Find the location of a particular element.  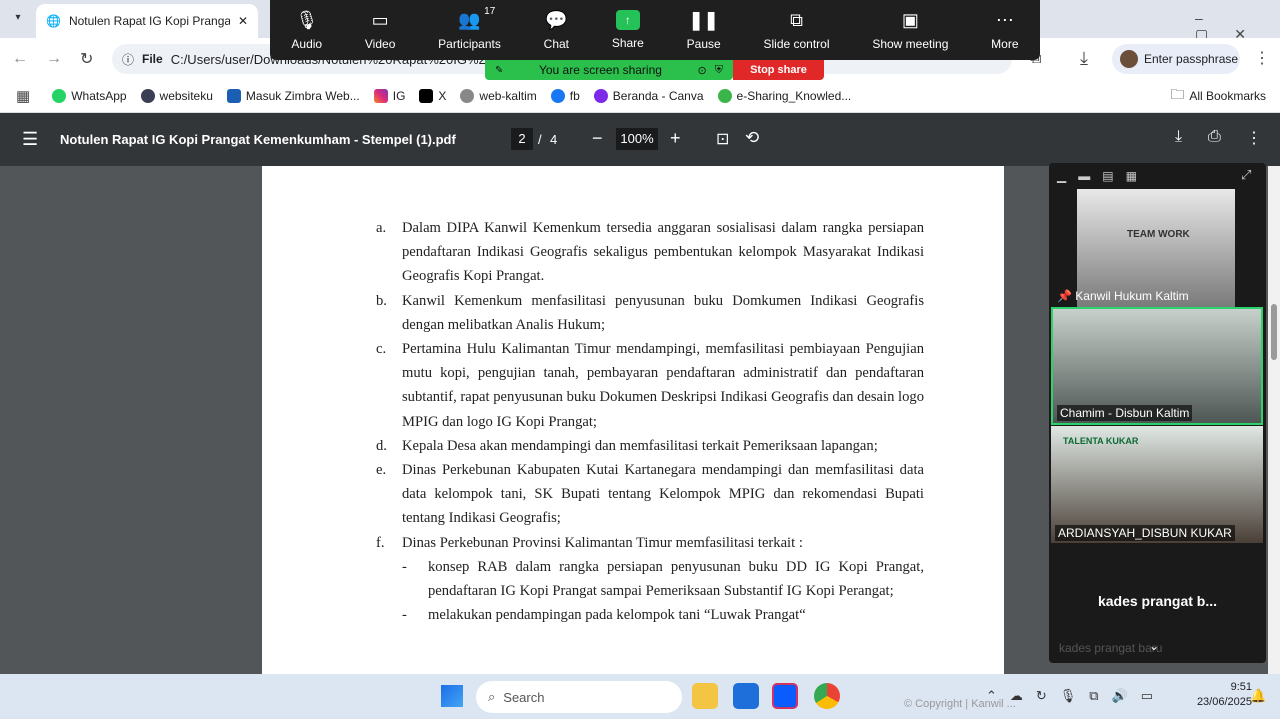

bookmark-web-kaltim: web-kaltim is located at coordinates (498, 96).